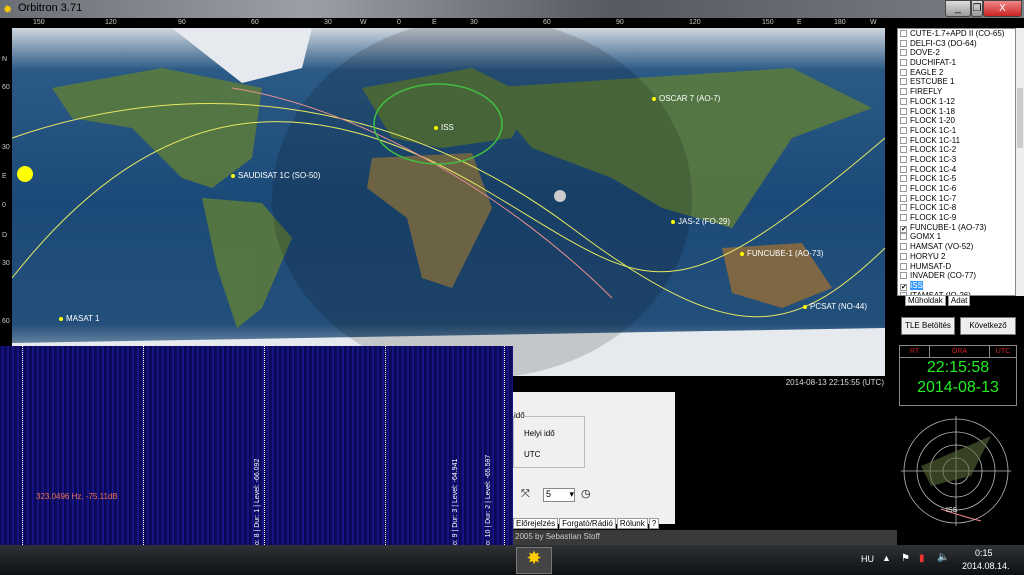 This screenshot has width=1024, height=575. What do you see at coordinates (956, 189) in the screenshot?
I see `satellite-list-item: FLOCK 1C-6` at bounding box center [956, 189].